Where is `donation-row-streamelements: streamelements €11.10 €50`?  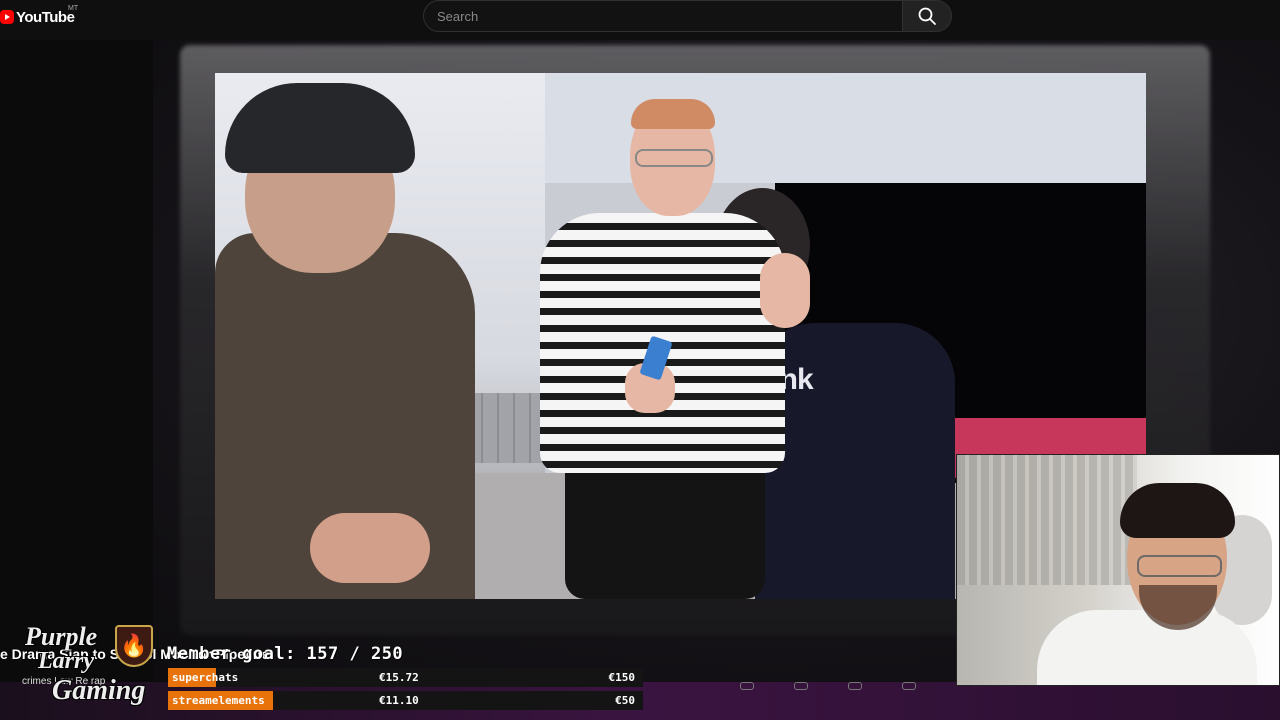 donation-row-streamelements: streamelements €11.10 €50 is located at coordinates (405, 700).